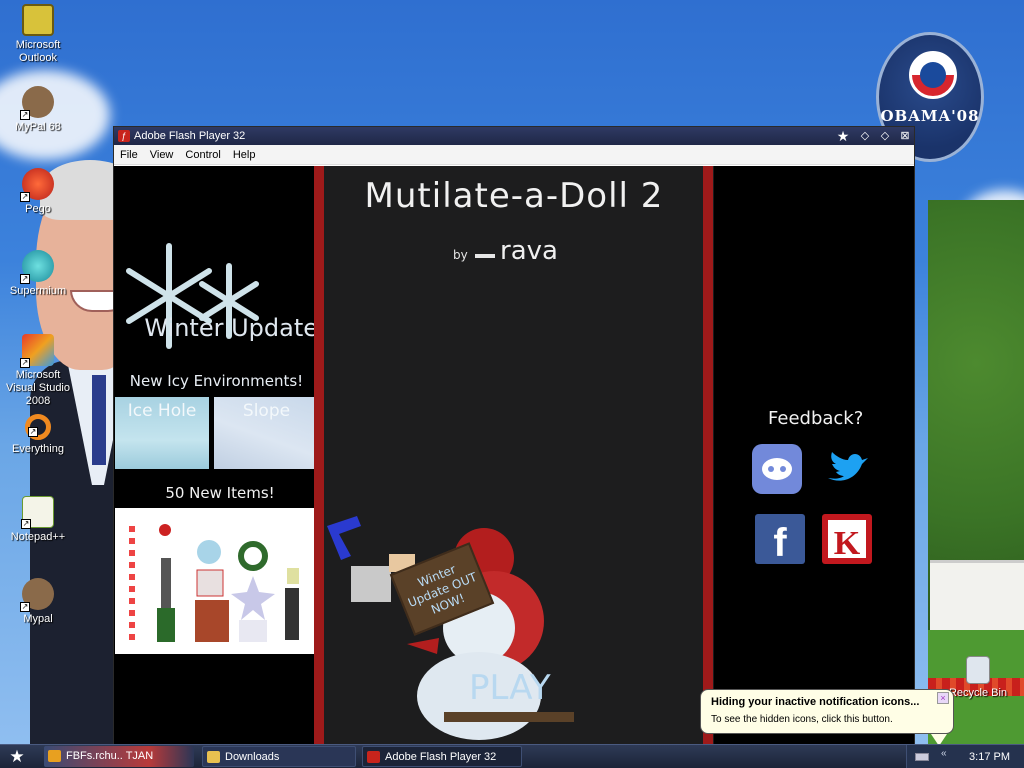 The height and width of the screenshot is (768, 1024). I want to click on facebook-icon: f, so click(780, 539).